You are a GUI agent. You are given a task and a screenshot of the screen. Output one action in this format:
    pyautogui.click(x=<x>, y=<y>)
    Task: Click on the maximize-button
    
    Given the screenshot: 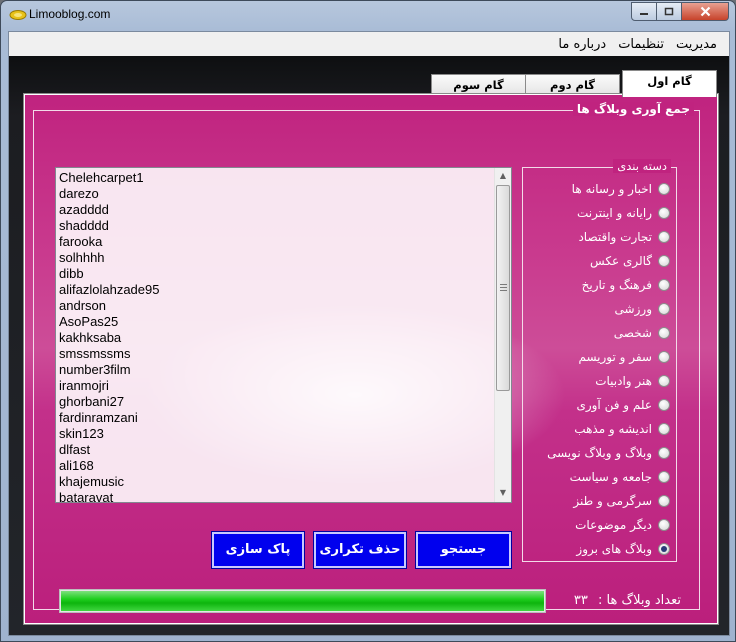 What is the action you would take?
    pyautogui.click(x=669, y=11)
    